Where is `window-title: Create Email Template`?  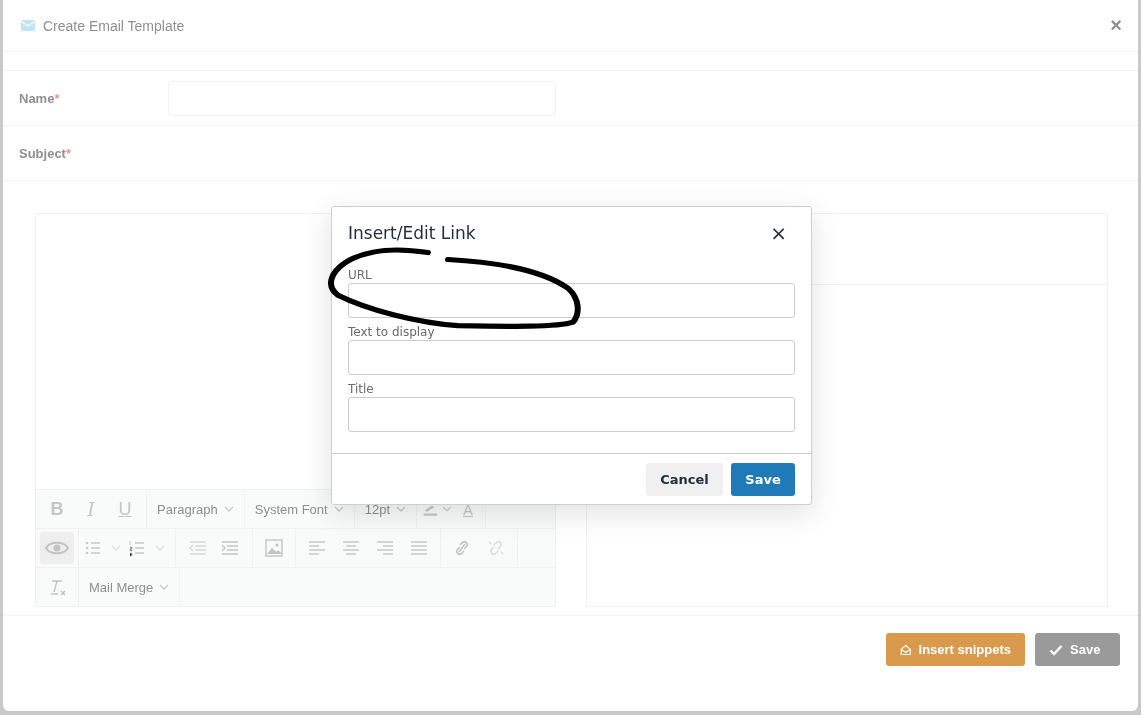
window-title: Create Email Template is located at coordinates (114, 25).